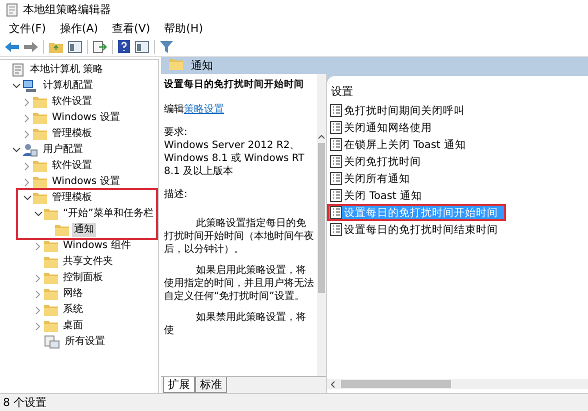 This screenshot has height=411, width=588. Describe the element at coordinates (176, 194) in the screenshot. I see `description-label: 描述:` at that location.